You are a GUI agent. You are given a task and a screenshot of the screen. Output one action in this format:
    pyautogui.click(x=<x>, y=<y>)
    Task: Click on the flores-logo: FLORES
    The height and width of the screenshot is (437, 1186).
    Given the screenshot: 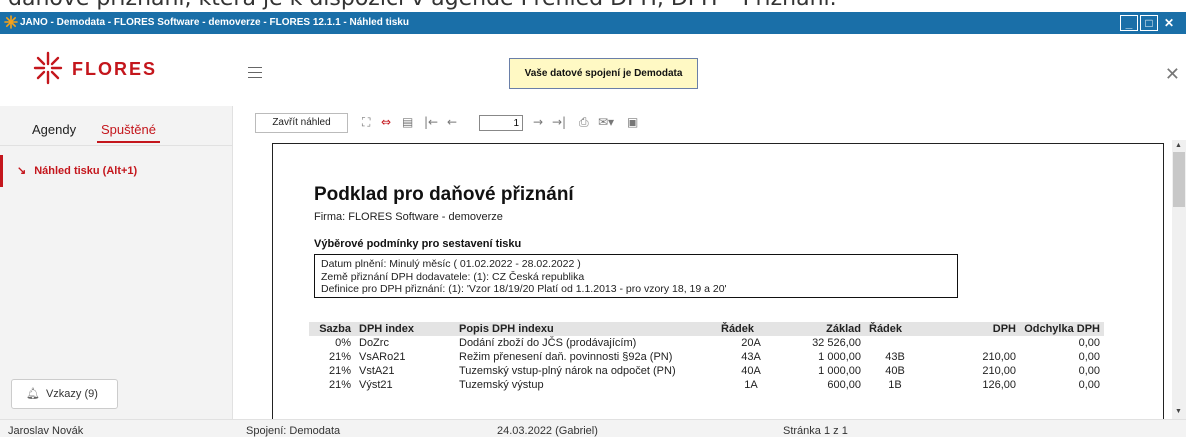 What is the action you would take?
    pyautogui.click(x=95, y=68)
    